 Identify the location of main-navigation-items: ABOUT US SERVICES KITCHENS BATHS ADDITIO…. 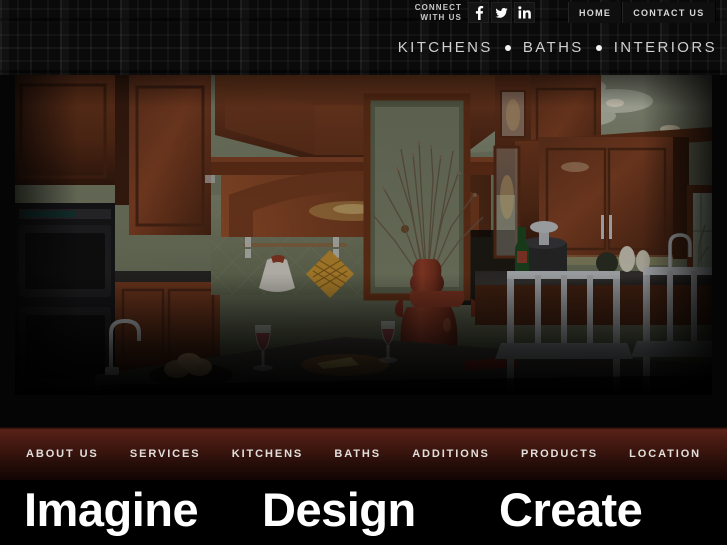
(363, 454).